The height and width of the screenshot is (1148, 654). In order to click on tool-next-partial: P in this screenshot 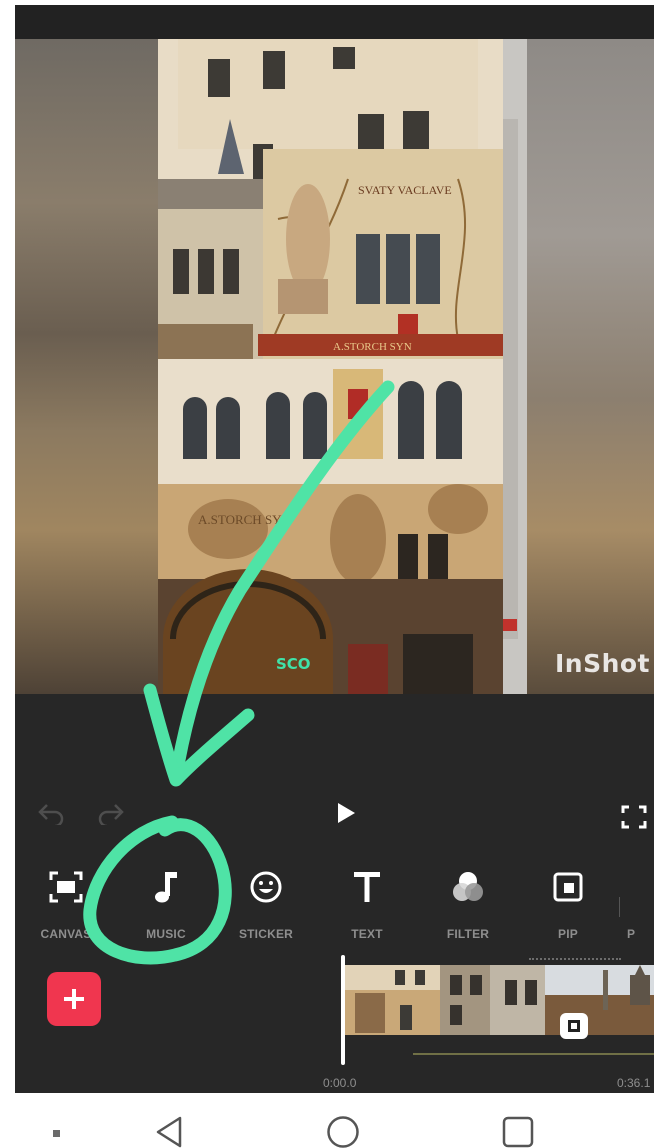, I will do `click(640, 904)`.